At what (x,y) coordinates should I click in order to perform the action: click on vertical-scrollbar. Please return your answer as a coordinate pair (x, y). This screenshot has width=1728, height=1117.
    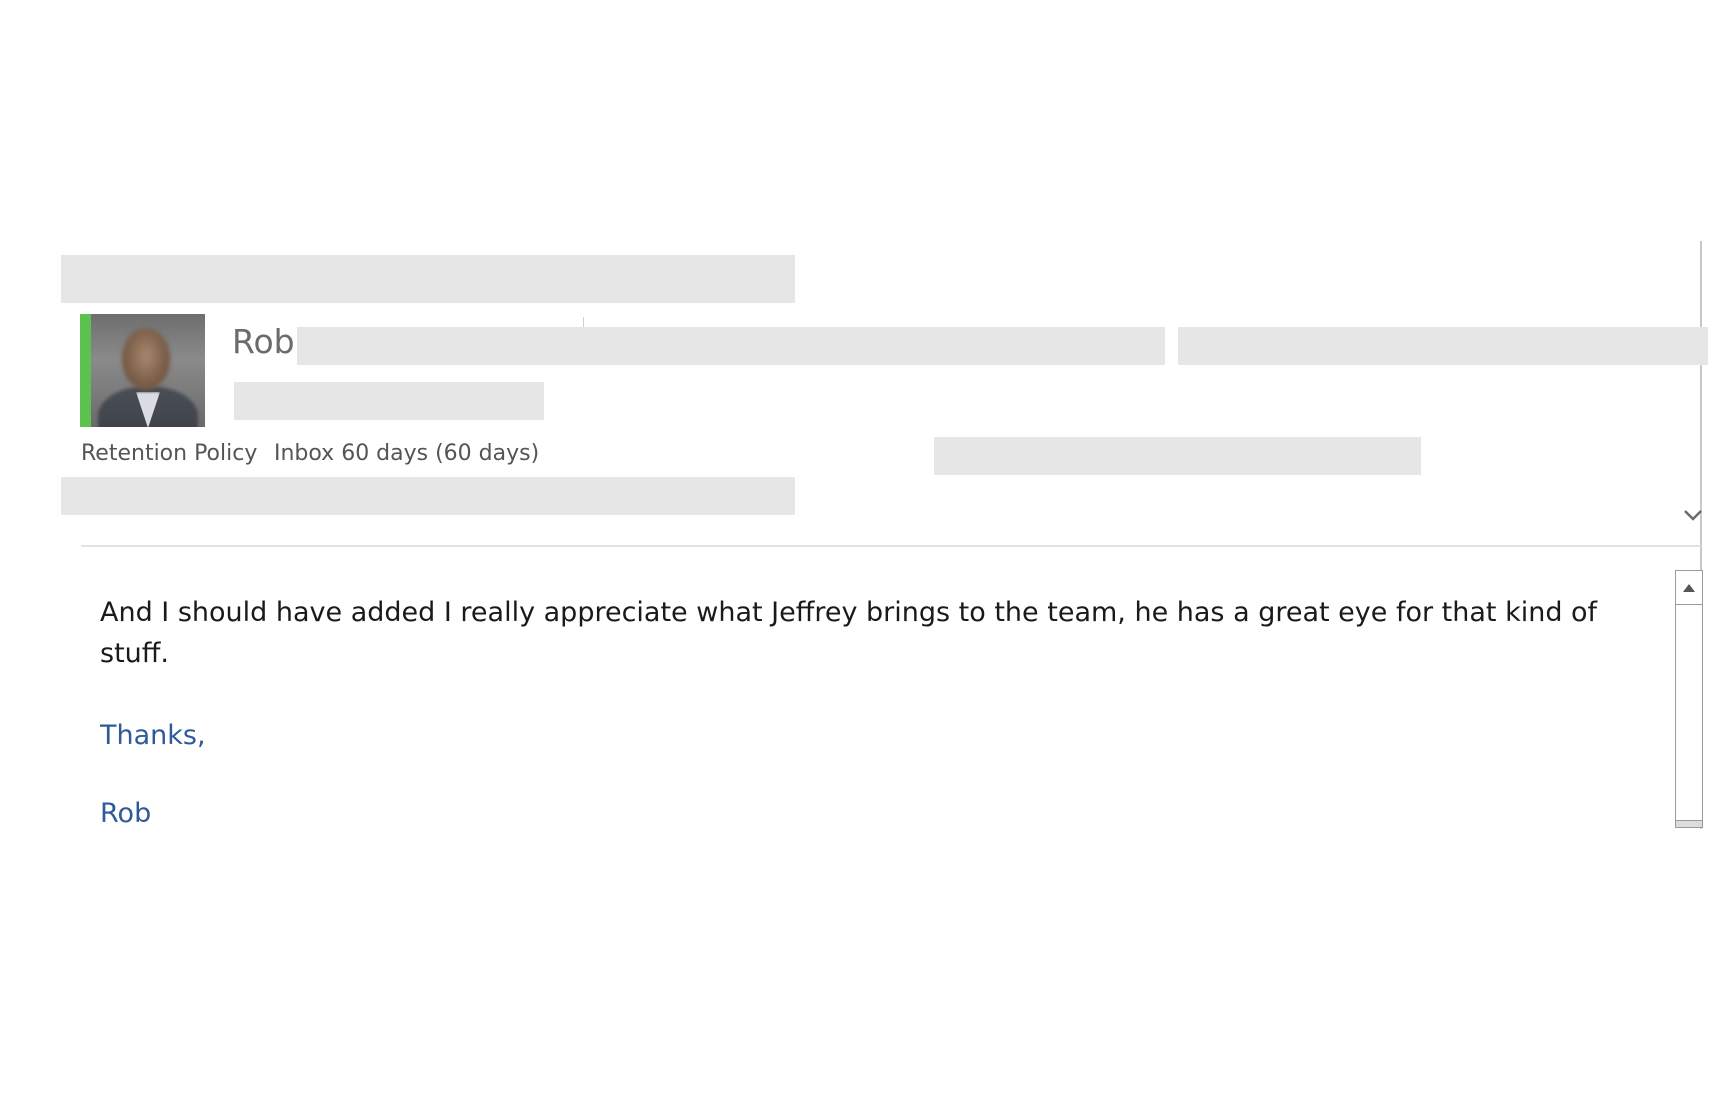
    Looking at the image, I should click on (1689, 699).